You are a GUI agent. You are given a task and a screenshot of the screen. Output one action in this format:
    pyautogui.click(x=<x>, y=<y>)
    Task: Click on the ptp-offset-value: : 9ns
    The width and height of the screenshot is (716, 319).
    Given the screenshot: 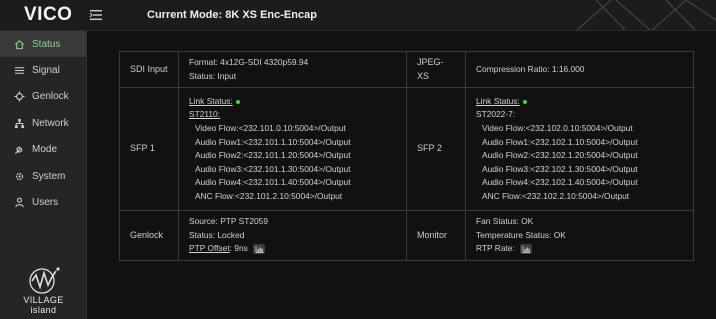 What is the action you would take?
    pyautogui.click(x=238, y=248)
    